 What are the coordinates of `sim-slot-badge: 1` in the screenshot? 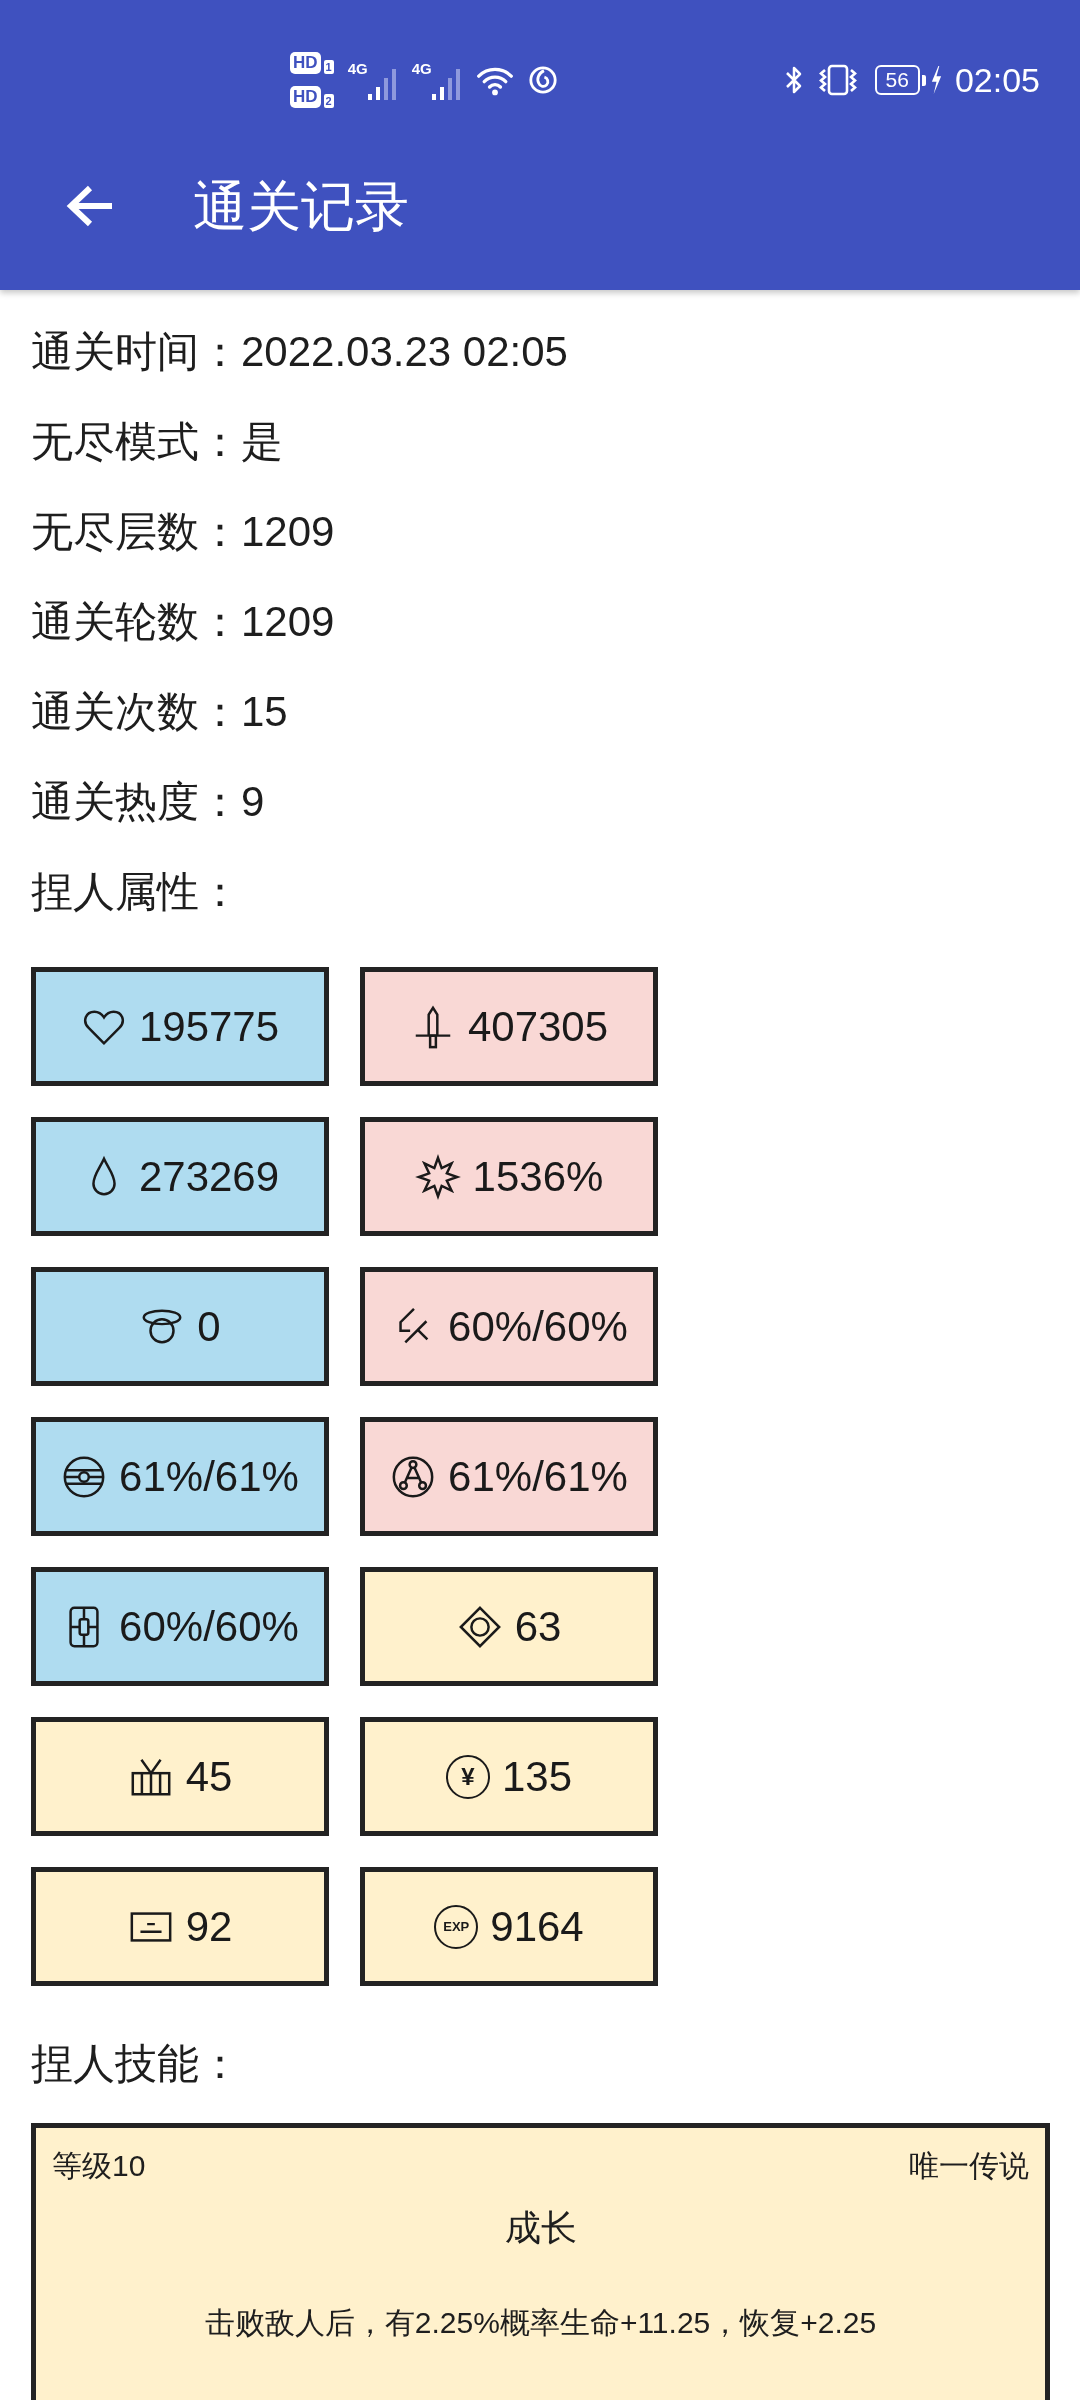 It's located at (328, 67).